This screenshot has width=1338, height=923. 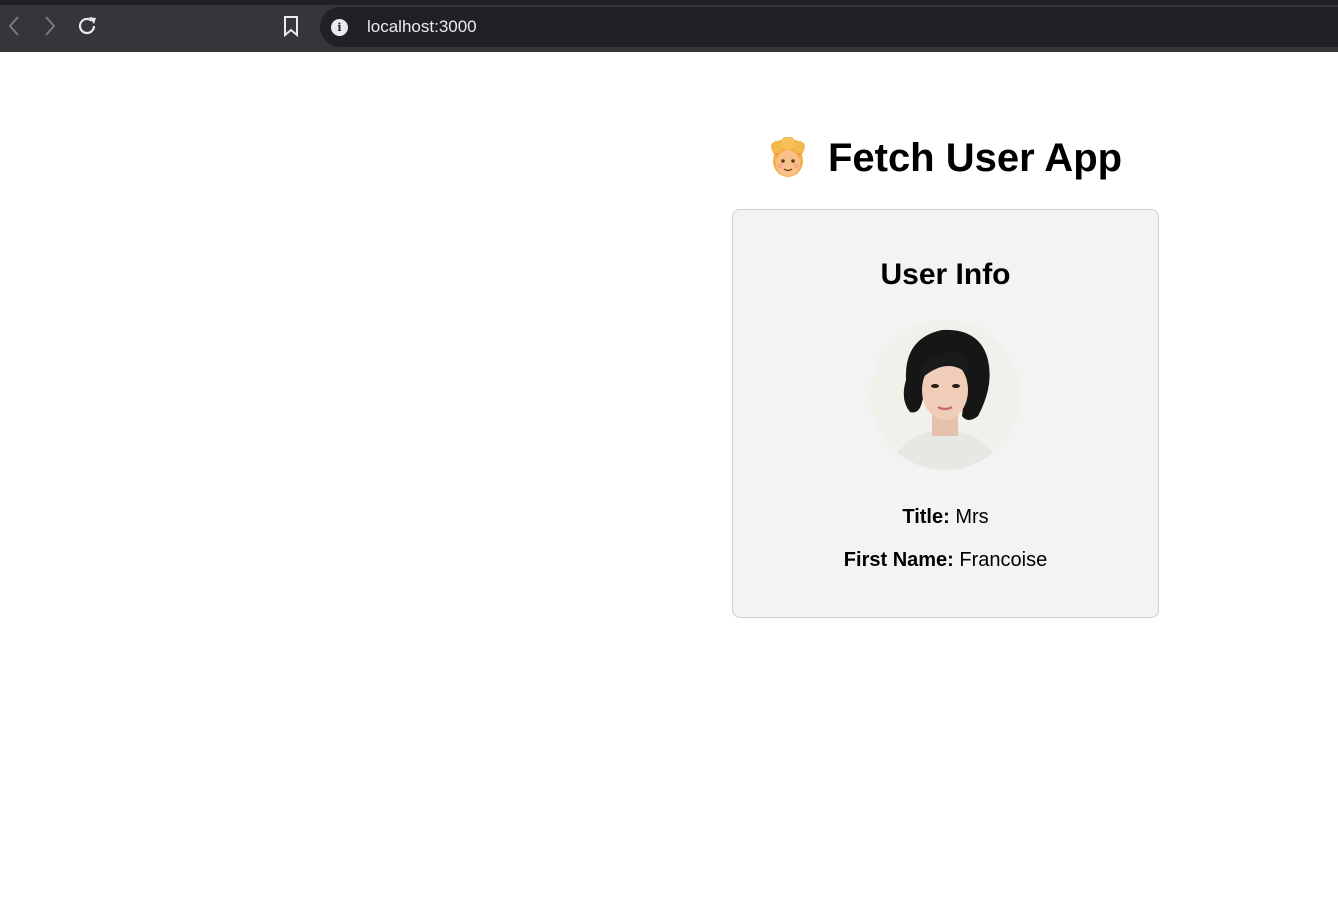 I want to click on chevron-right-icon, so click(x=50, y=26).